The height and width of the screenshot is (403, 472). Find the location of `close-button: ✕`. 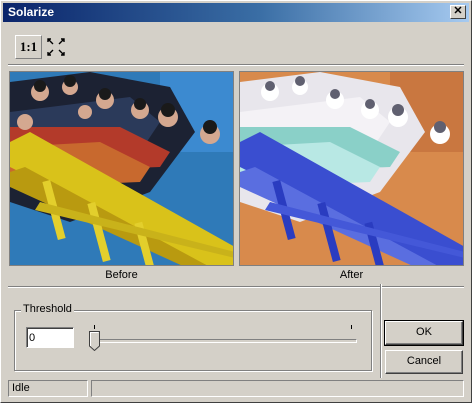

close-button: ✕ is located at coordinates (458, 12).